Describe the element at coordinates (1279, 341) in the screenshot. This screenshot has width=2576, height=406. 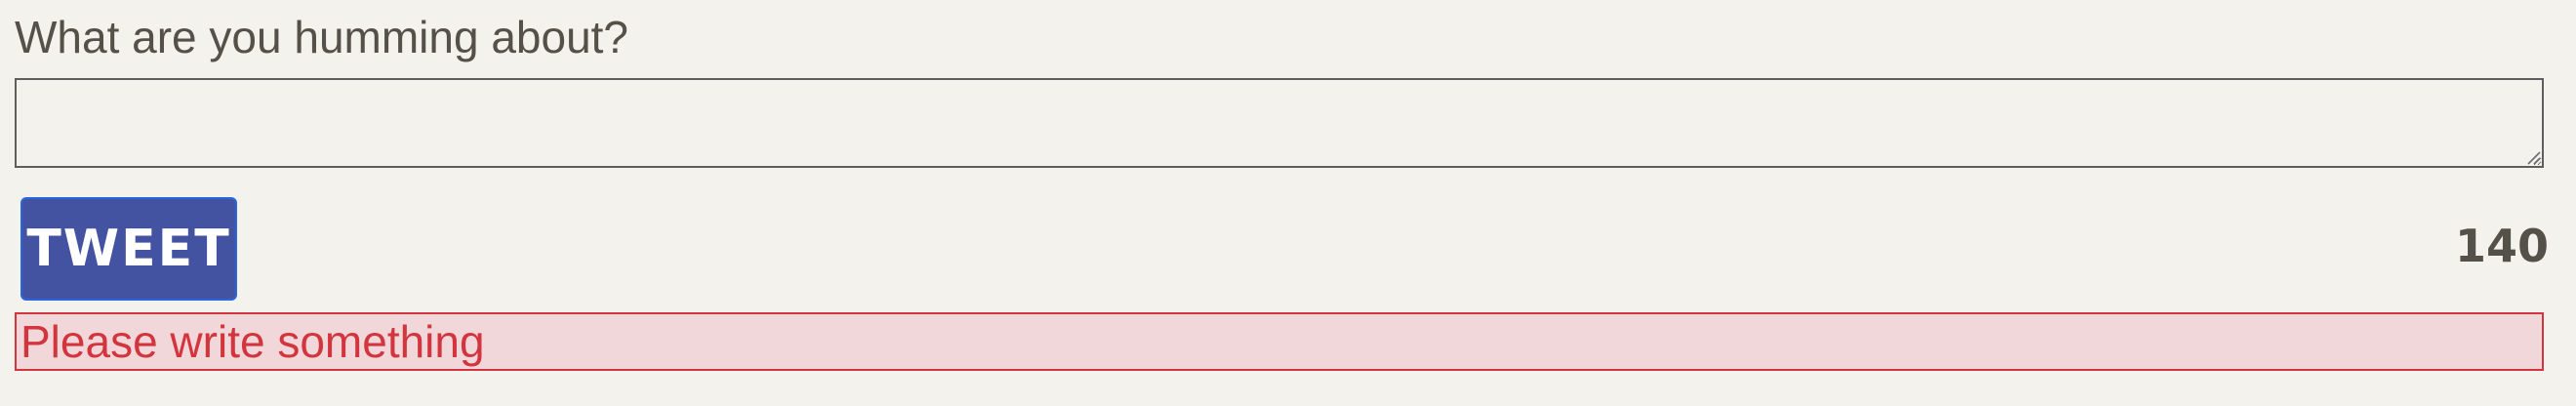
I see `error-message: Please write something` at that location.